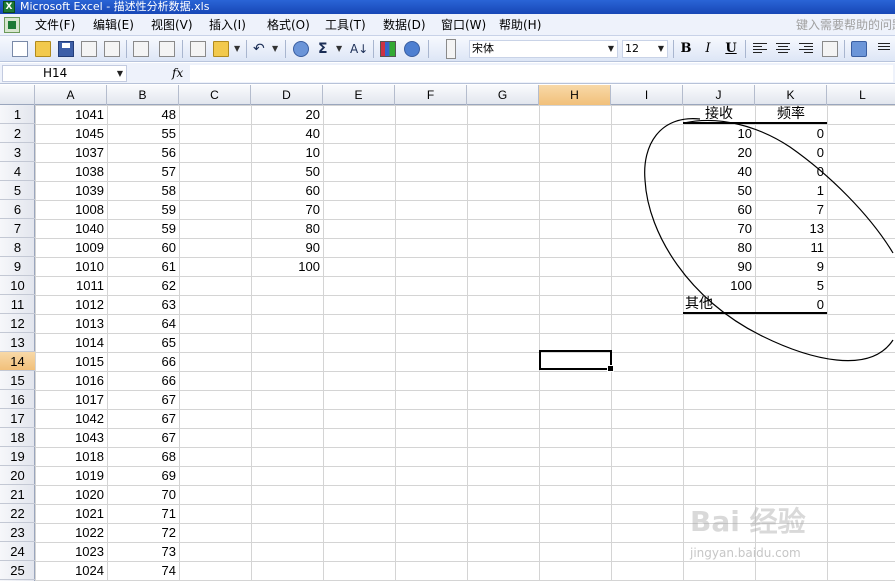 Image resolution: width=895 pixels, height=581 pixels. What do you see at coordinates (576, 361) in the screenshot?
I see `active-cell-h14` at bounding box center [576, 361].